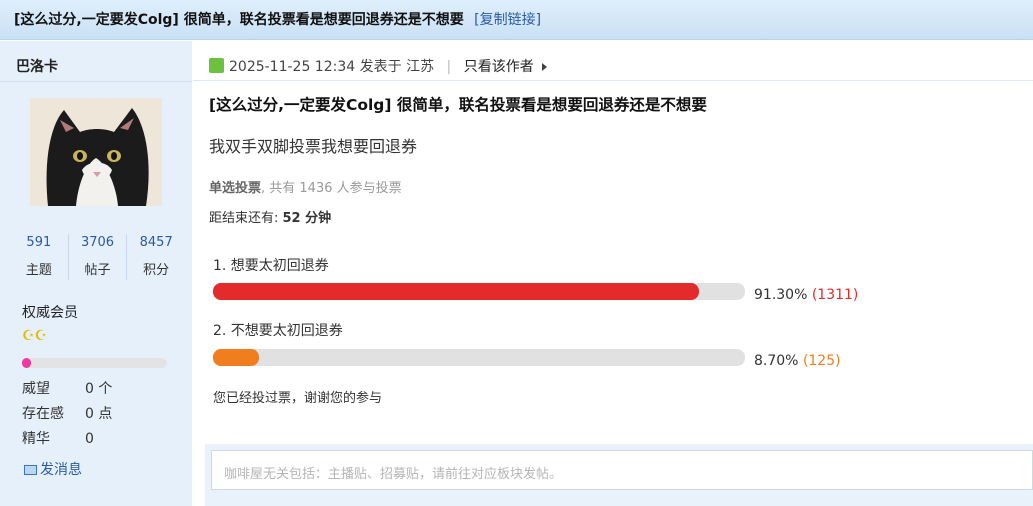 The height and width of the screenshot is (506, 1033). I want to click on poll-option-percent: 91.30%, so click(781, 295).